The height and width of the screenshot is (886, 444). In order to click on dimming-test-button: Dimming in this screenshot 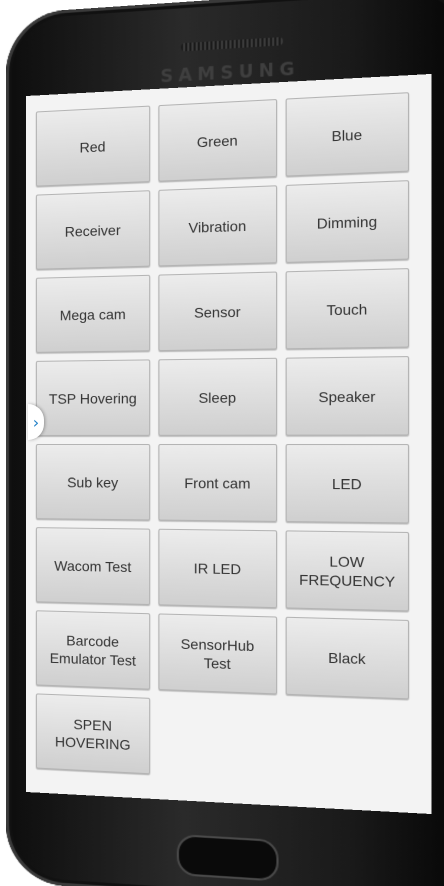, I will do `click(347, 221)`.